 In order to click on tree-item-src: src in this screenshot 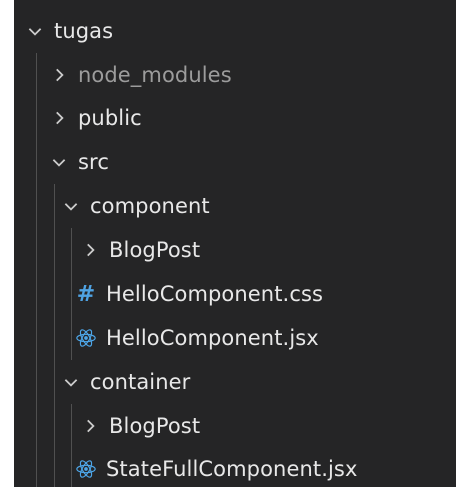, I will do `click(235, 162)`.